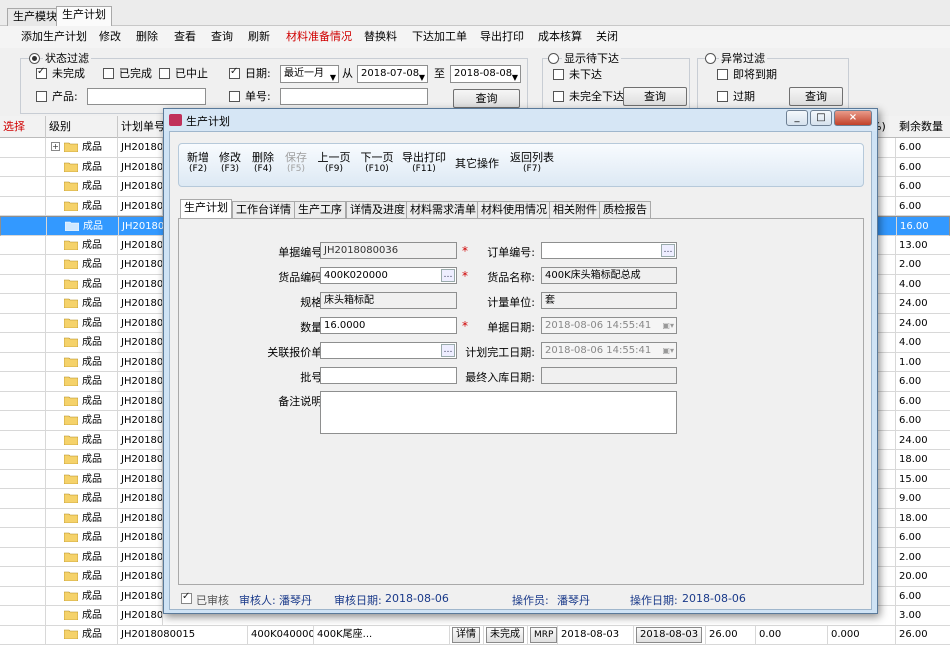 The image size is (950, 646). I want to click on edit-button: 修改, so click(110, 37).